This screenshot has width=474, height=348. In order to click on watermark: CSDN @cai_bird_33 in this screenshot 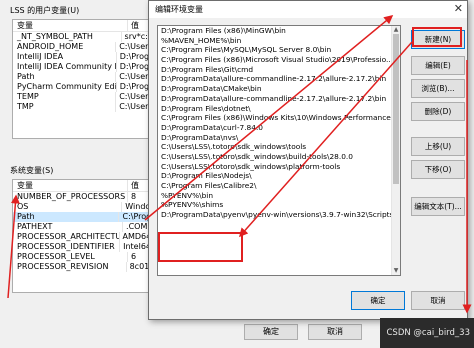, I will do `click(428, 333)`.